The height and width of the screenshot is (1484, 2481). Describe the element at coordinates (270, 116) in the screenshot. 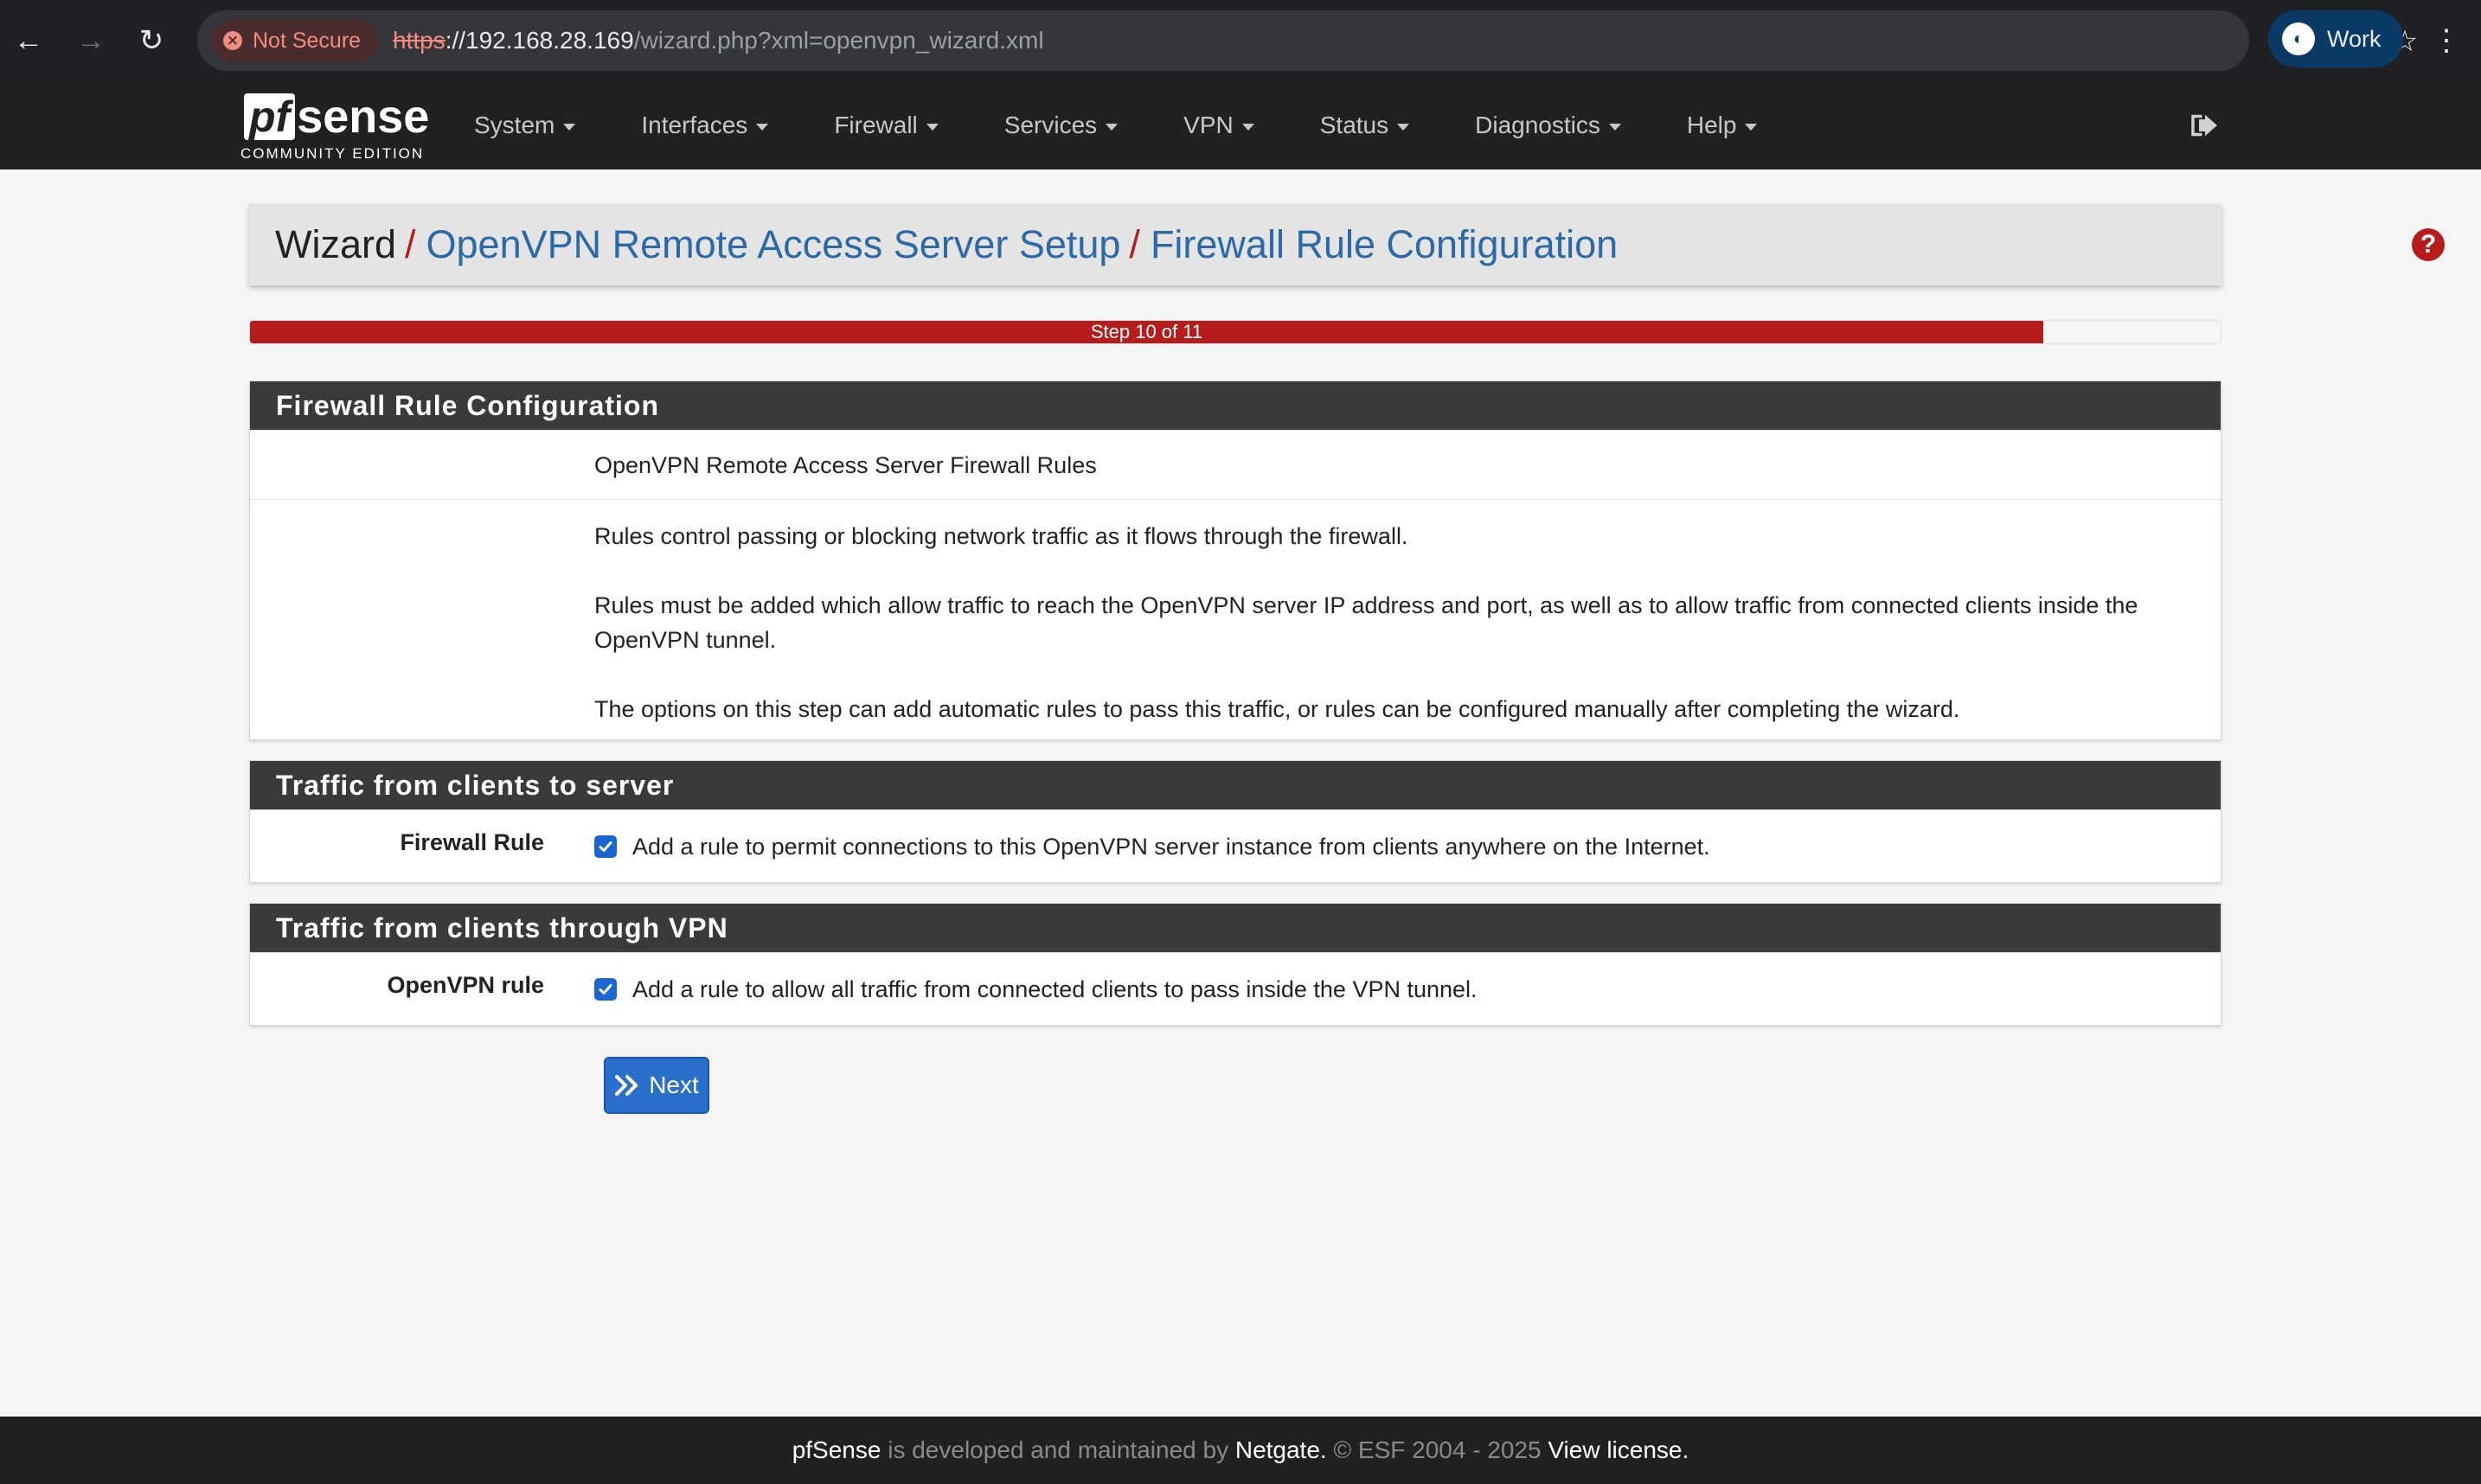

I see `logo-pf: pf` at that location.